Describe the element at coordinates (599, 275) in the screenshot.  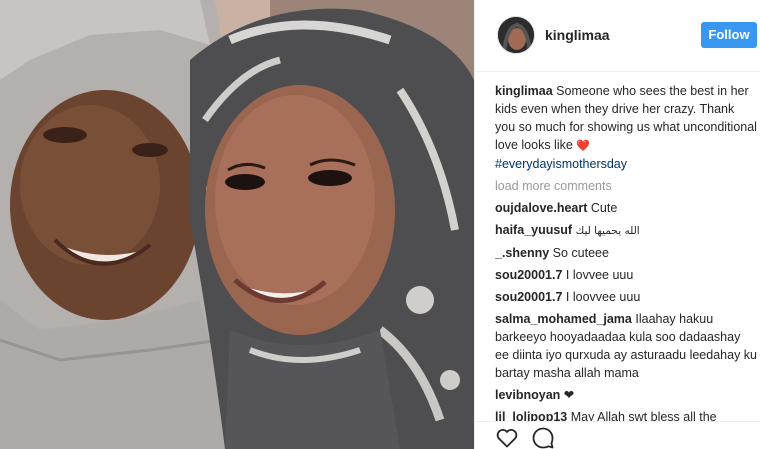
I see `comment-text: I lovvee uuu` at that location.